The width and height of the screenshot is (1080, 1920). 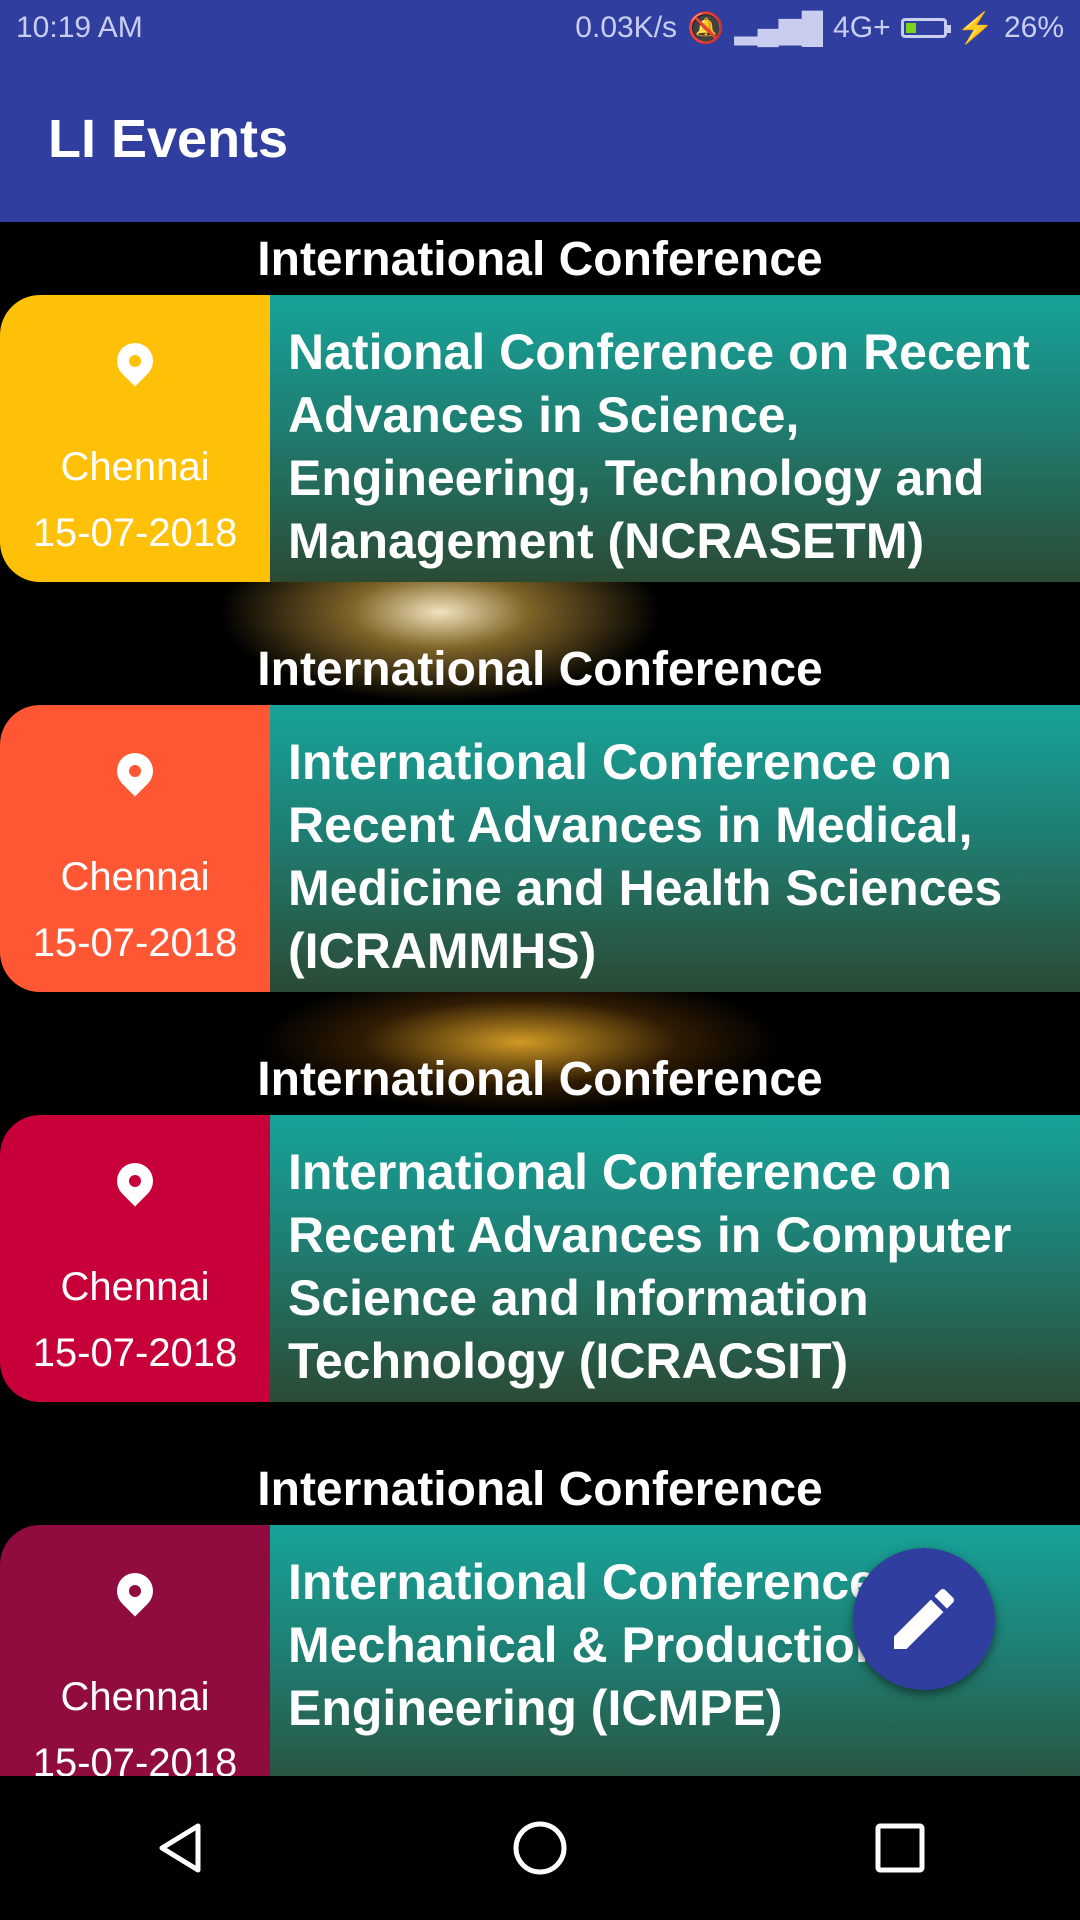 I want to click on home-button, so click(x=540, y=1848).